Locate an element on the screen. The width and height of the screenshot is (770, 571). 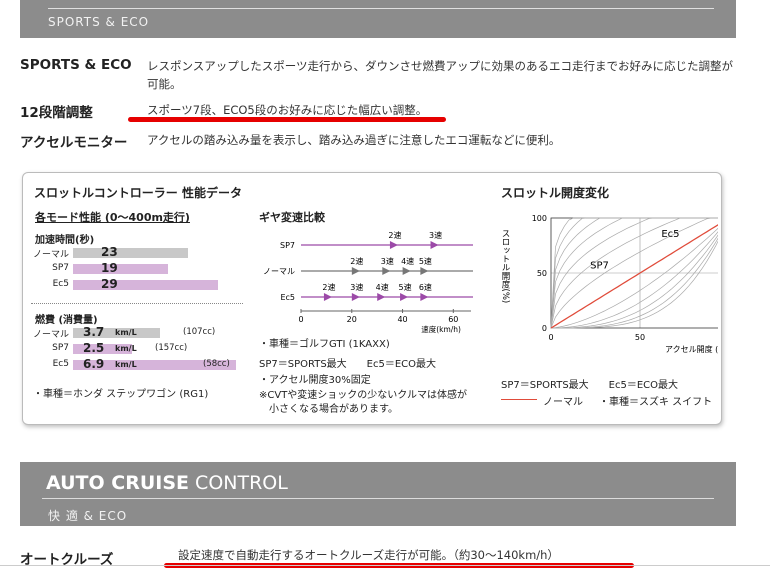
throttle-chart: 100500050100アクセル開度 (%)スロットル開度(%)SP7Ec5 is located at coordinates (609, 284).